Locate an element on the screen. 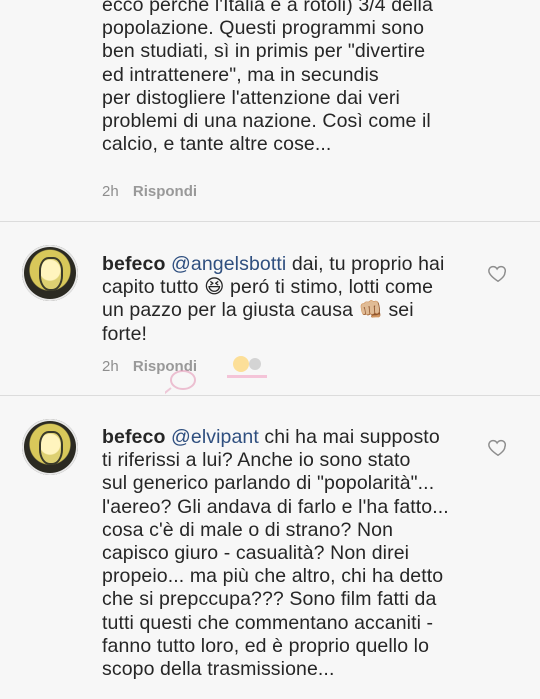 The image size is (540, 699). watermark-logo is located at coordinates (216, 375).